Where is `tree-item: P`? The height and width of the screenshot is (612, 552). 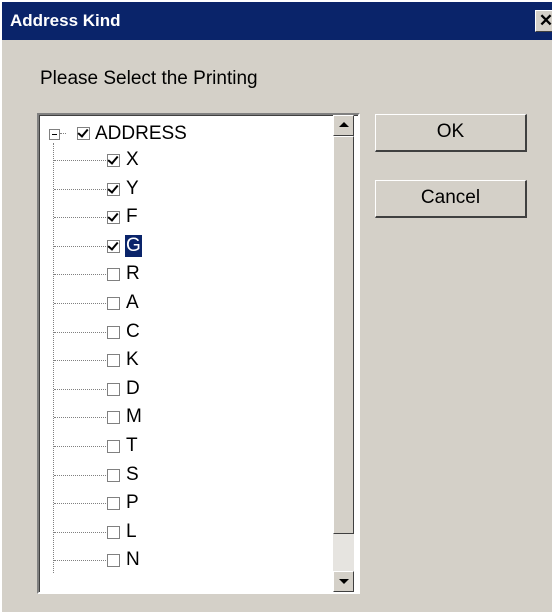 tree-item: P is located at coordinates (184, 504).